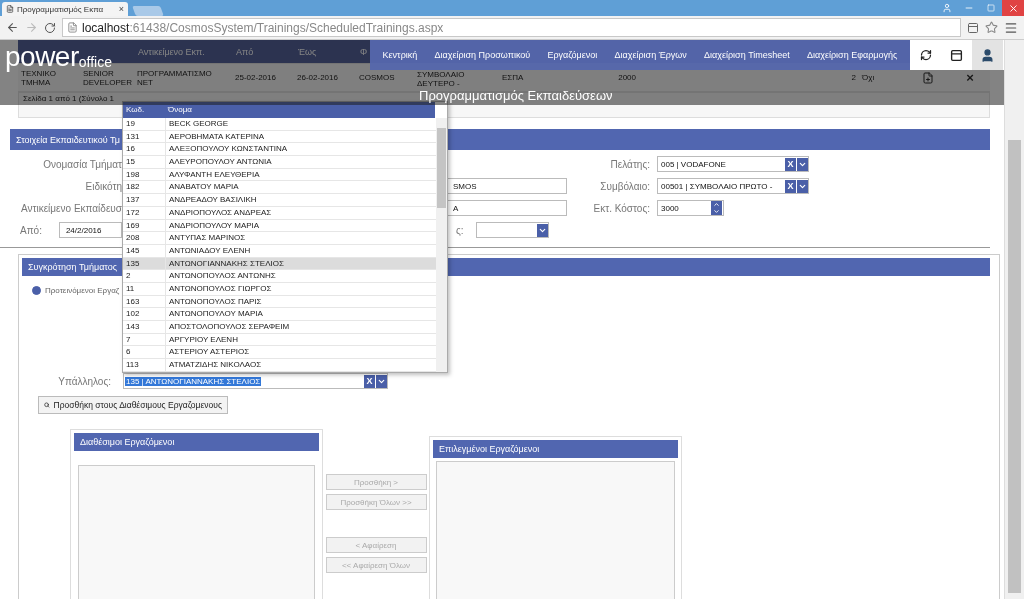 This screenshot has width=1024, height=599. Describe the element at coordinates (459, 230) in the screenshot. I see `field-label: ς:` at that location.